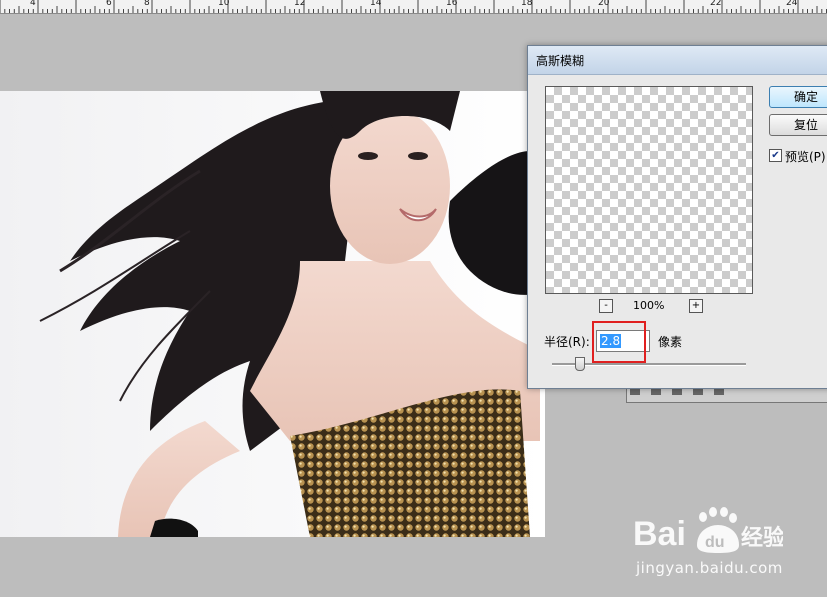 This screenshot has width=827, height=597. What do you see at coordinates (376, 4) in the screenshot?
I see `ruler-number: 14` at bounding box center [376, 4].